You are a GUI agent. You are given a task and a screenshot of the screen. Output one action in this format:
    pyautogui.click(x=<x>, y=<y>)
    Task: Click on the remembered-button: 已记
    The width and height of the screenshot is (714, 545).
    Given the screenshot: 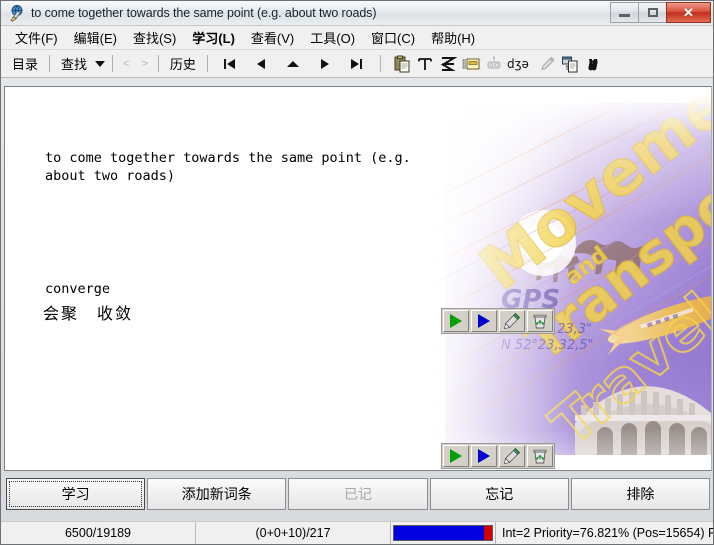 What is the action you would take?
    pyautogui.click(x=358, y=494)
    